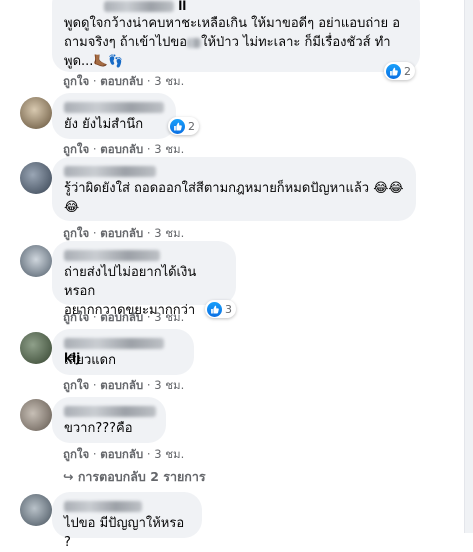  What do you see at coordinates (90, 360) in the screenshot?
I see `comment-text: เสียวแดก` at bounding box center [90, 360].